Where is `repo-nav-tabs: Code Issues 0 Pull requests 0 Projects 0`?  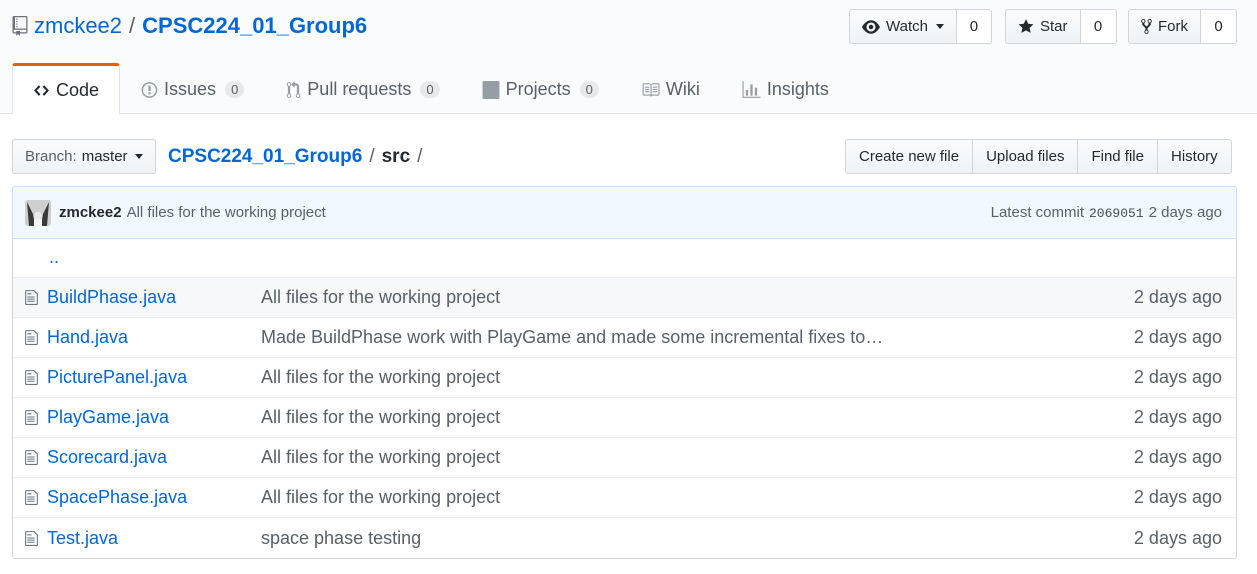
repo-nav-tabs: Code Issues 0 Pull requests 0 Projects 0 is located at coordinates (431, 89).